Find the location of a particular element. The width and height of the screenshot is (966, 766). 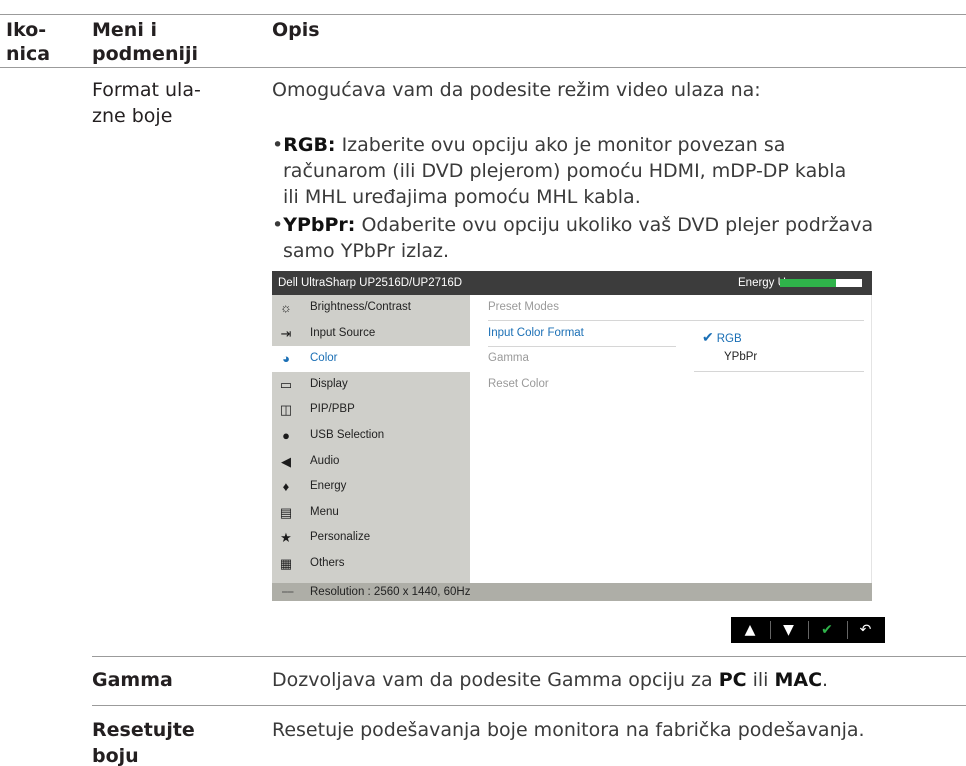

usb-icon: ● is located at coordinates (286, 435).